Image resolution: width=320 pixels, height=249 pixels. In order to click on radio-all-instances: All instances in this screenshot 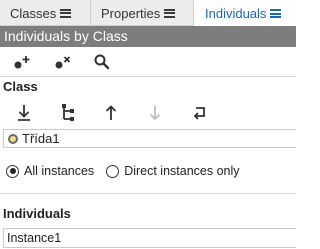, I will do `click(50, 171)`.